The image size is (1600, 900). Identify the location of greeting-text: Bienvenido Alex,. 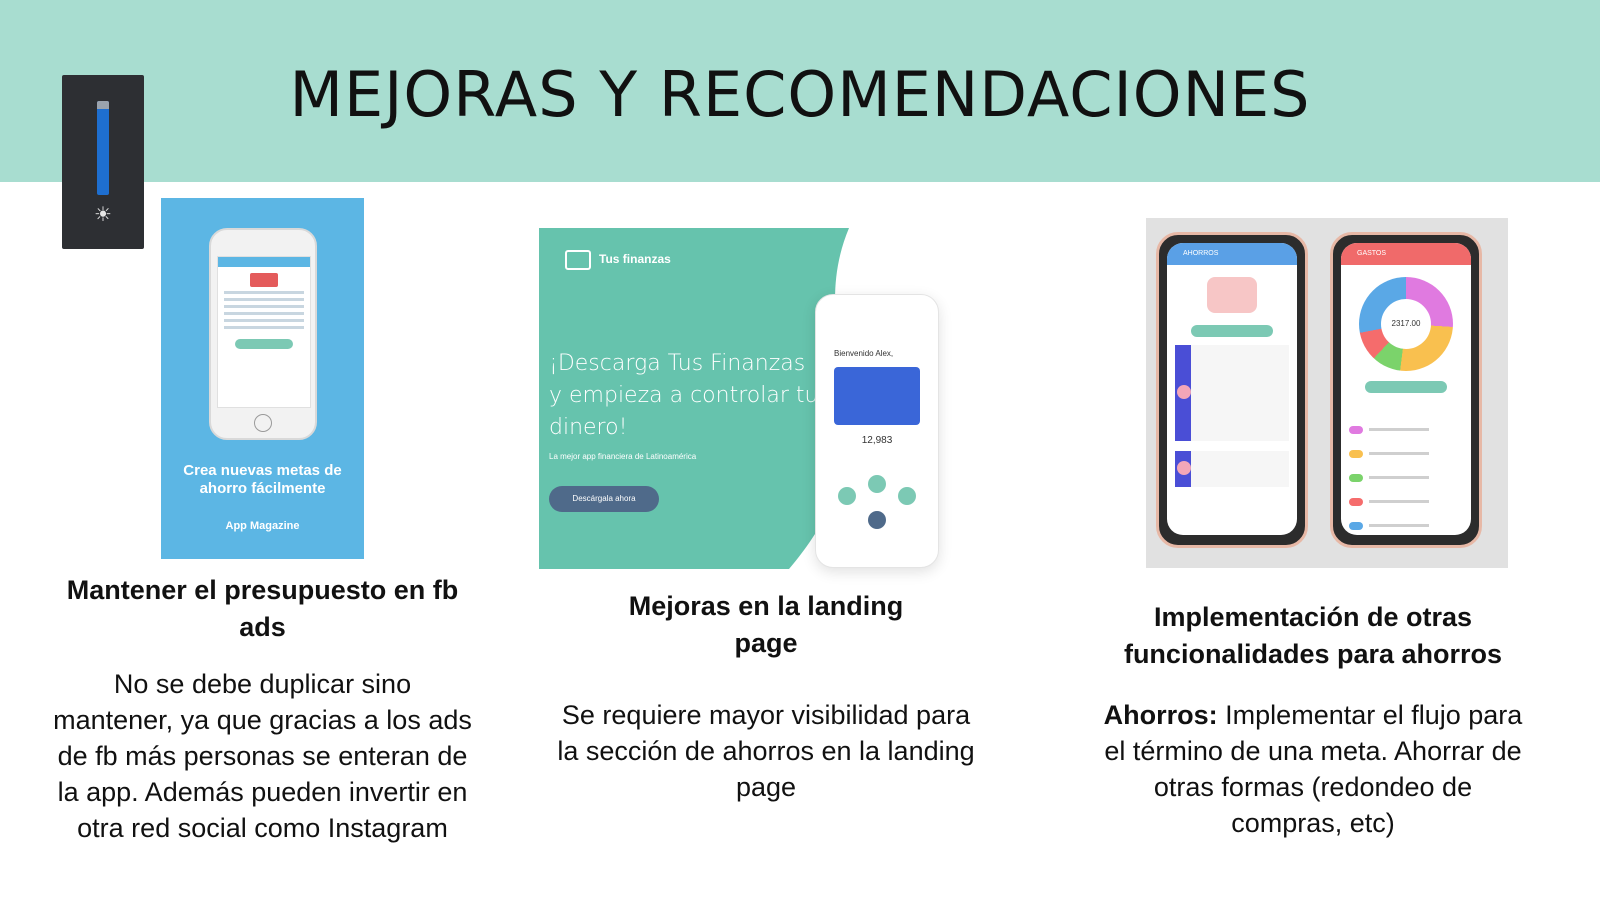
(864, 353).